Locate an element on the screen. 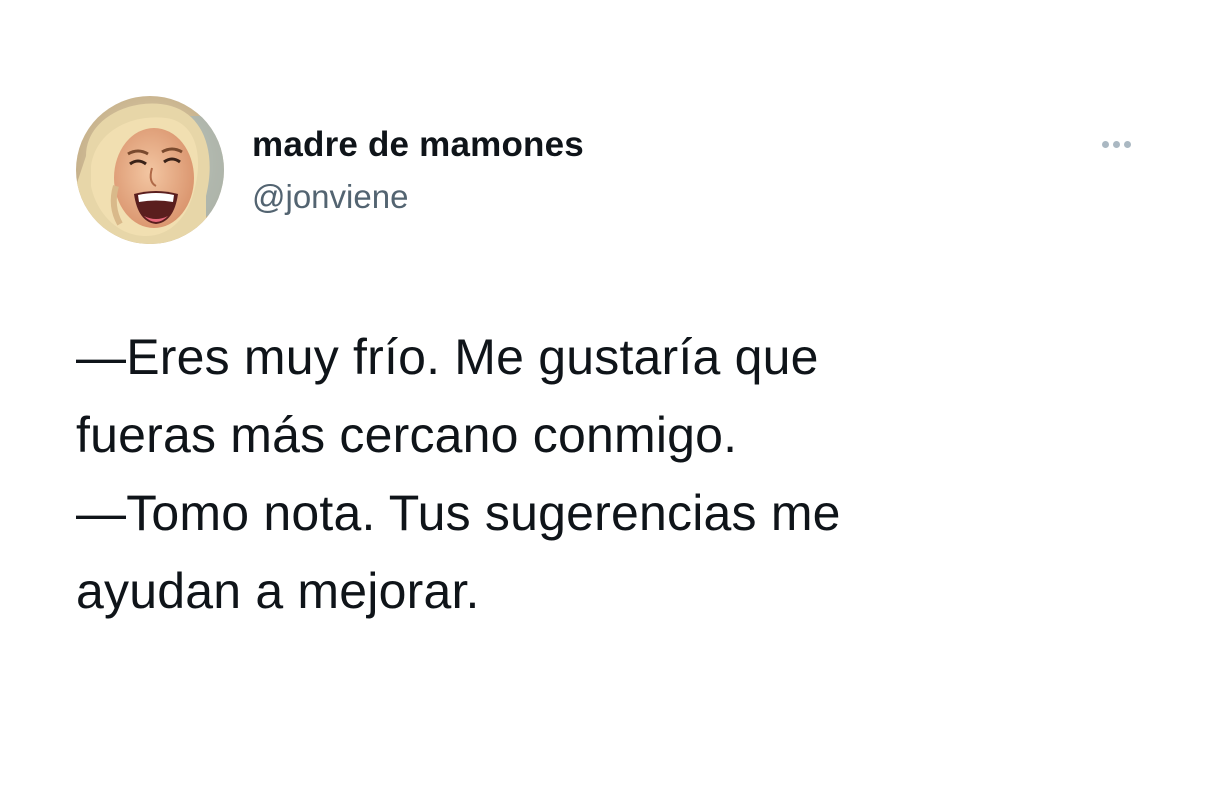  author-avatar is located at coordinates (150, 170).